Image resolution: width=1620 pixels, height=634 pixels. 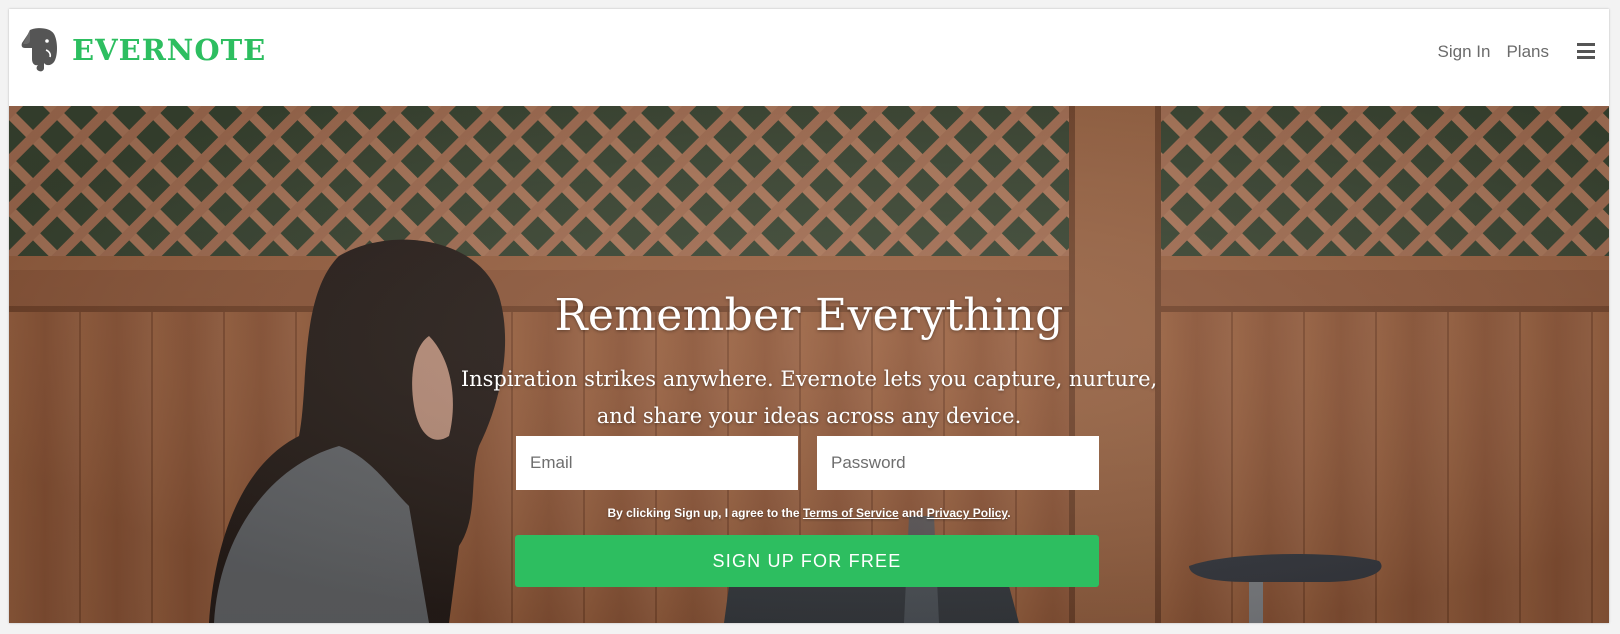 I want to click on terms-prefix: By clicking Sign up, I agree to the, so click(x=703, y=513).